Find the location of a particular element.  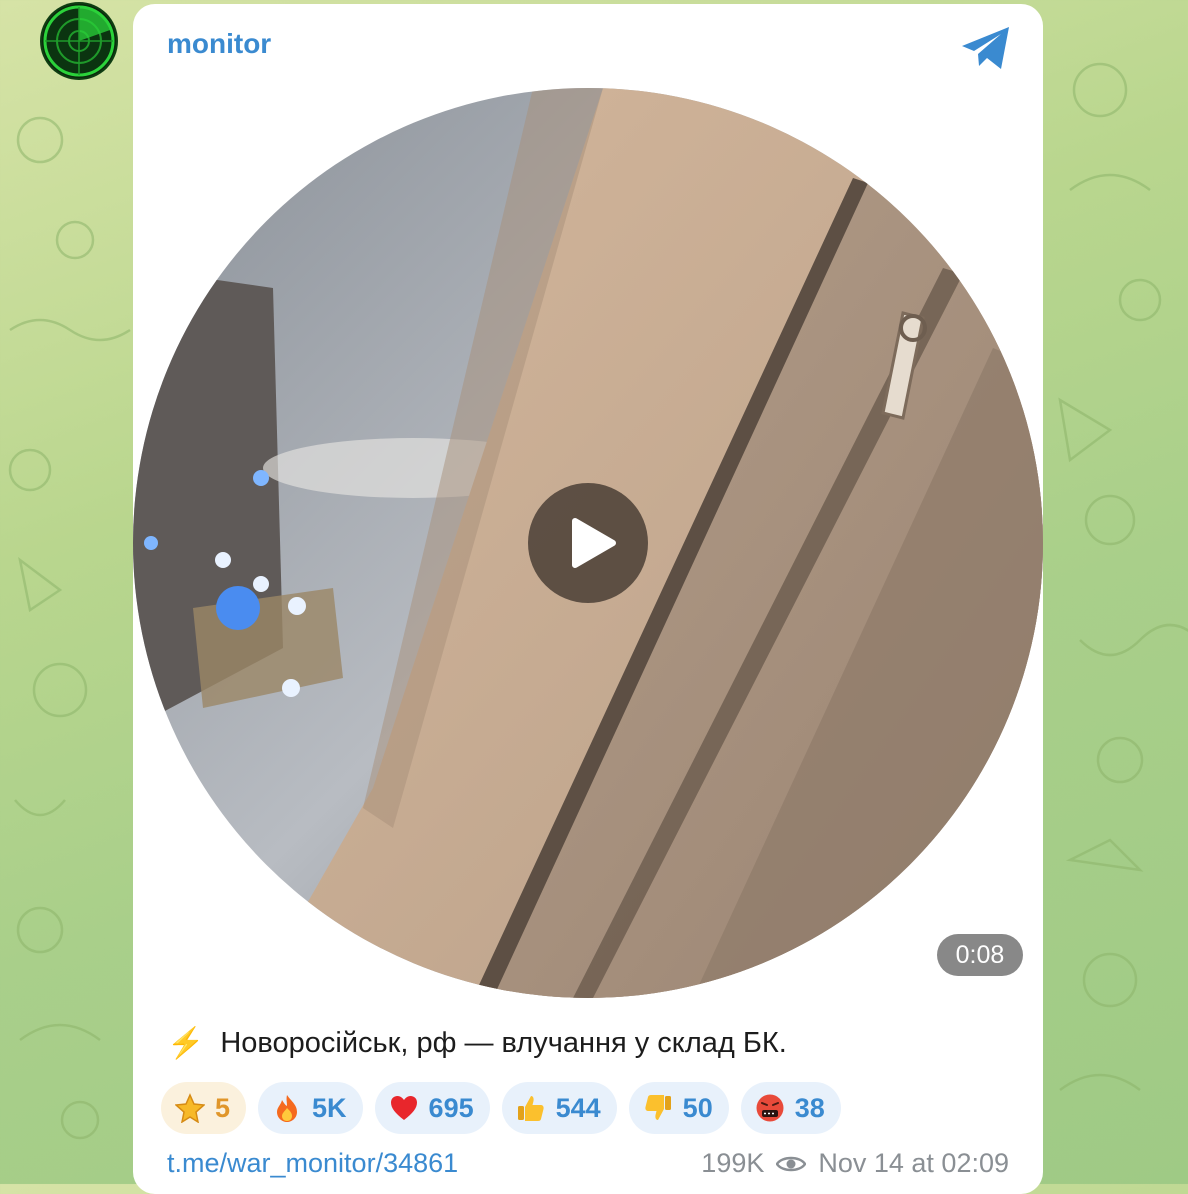

reaction-fire: 5K is located at coordinates (310, 1108).